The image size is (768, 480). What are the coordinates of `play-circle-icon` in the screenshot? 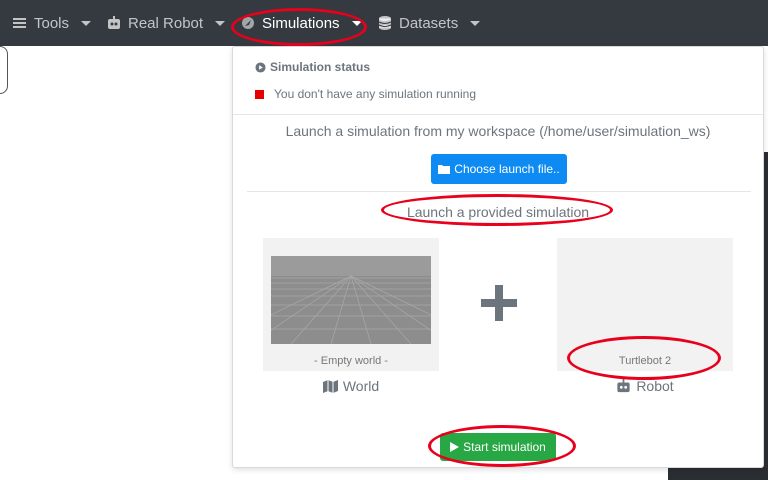 It's located at (260, 67).